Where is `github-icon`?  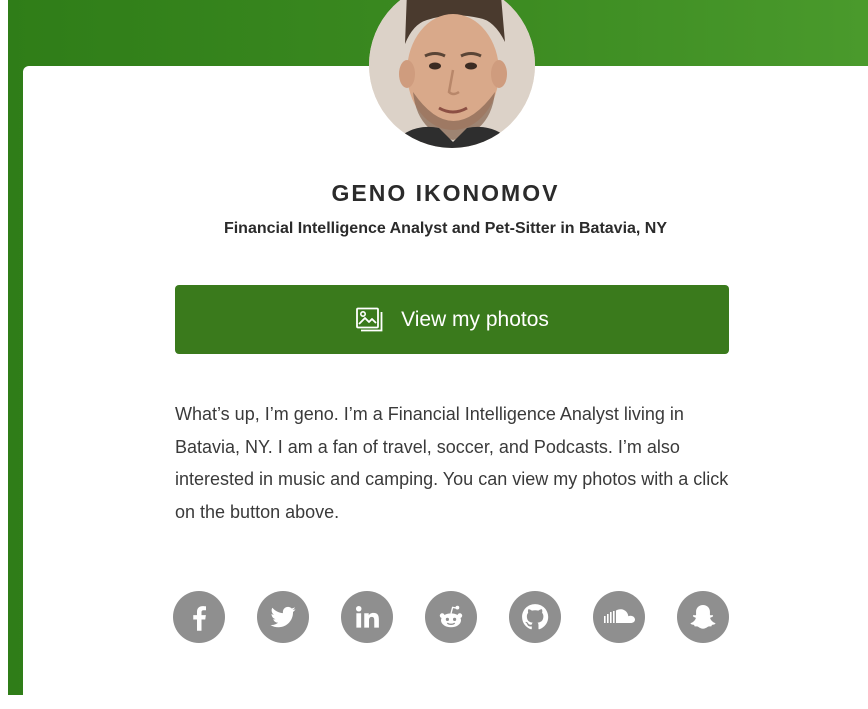
github-icon is located at coordinates (535, 617).